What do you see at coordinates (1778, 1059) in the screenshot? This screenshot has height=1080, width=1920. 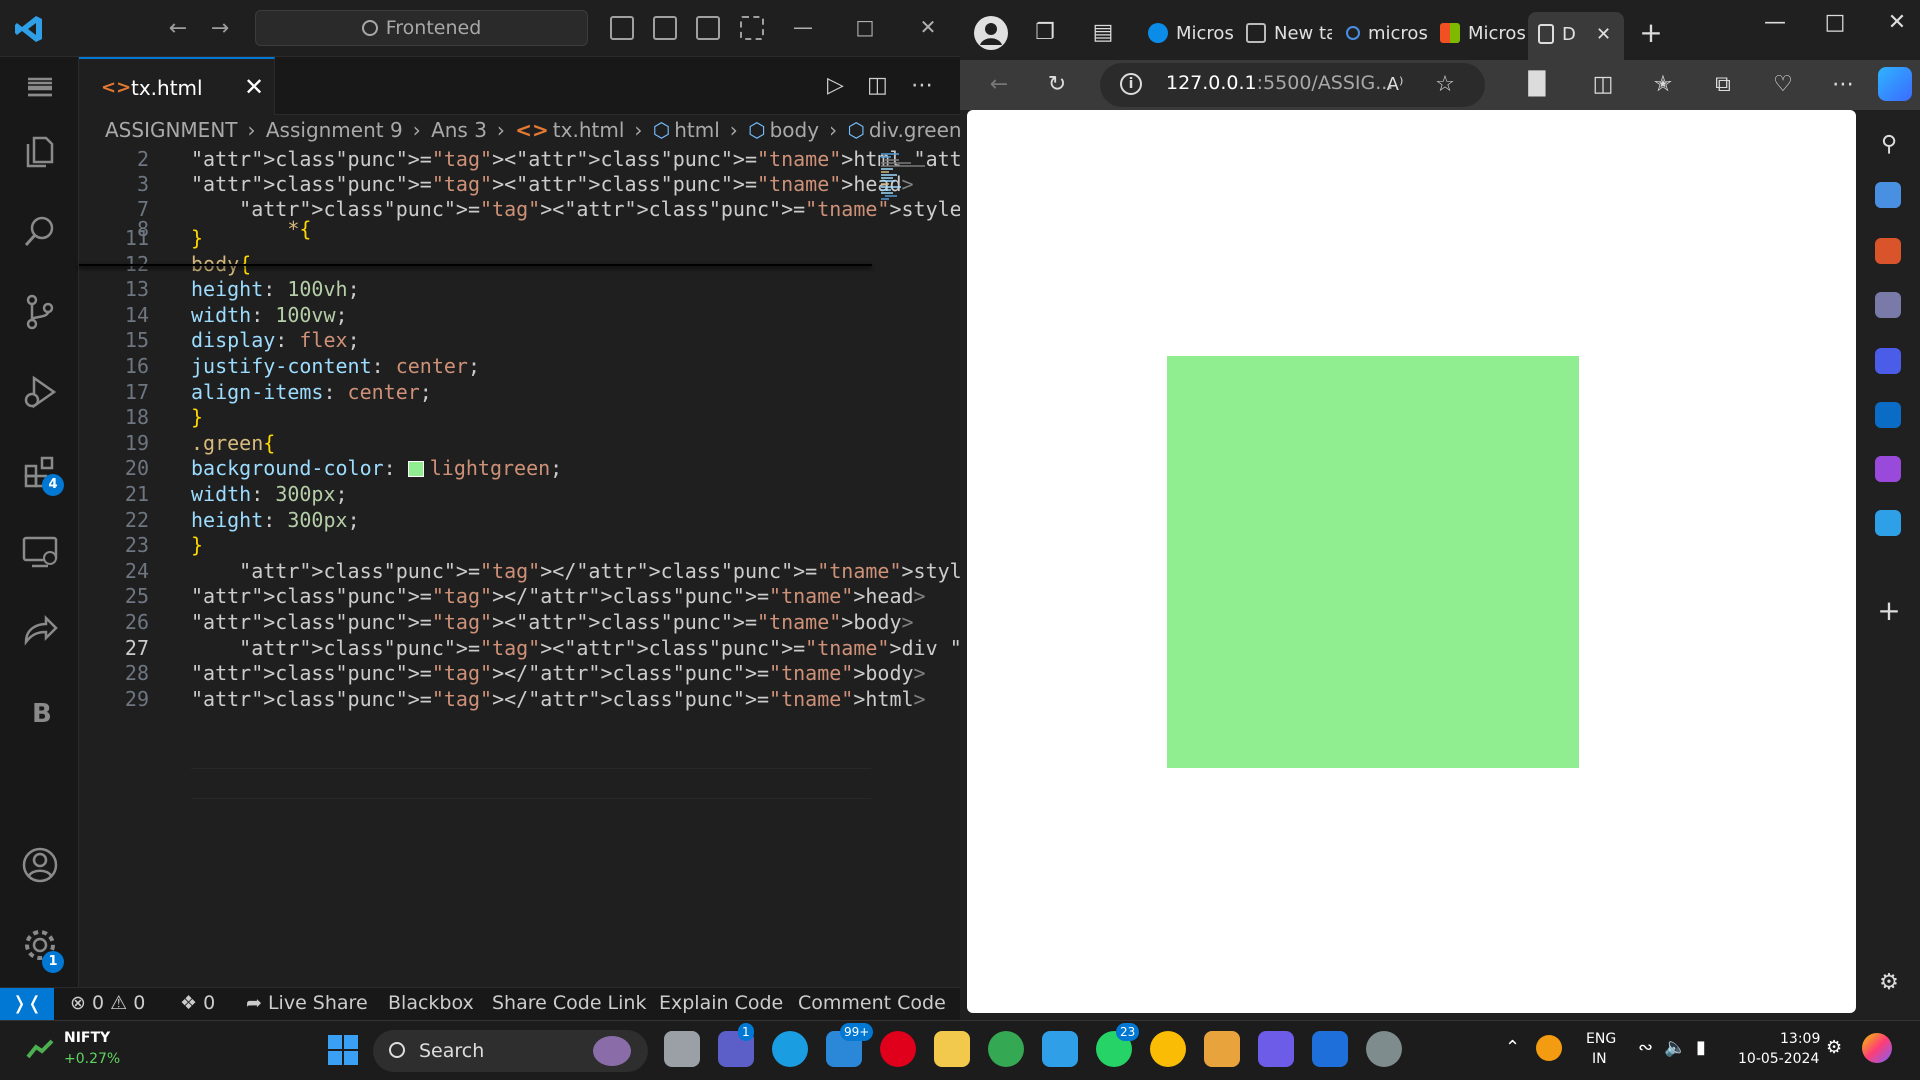 I see `clock-date: 10-05-2024` at bounding box center [1778, 1059].